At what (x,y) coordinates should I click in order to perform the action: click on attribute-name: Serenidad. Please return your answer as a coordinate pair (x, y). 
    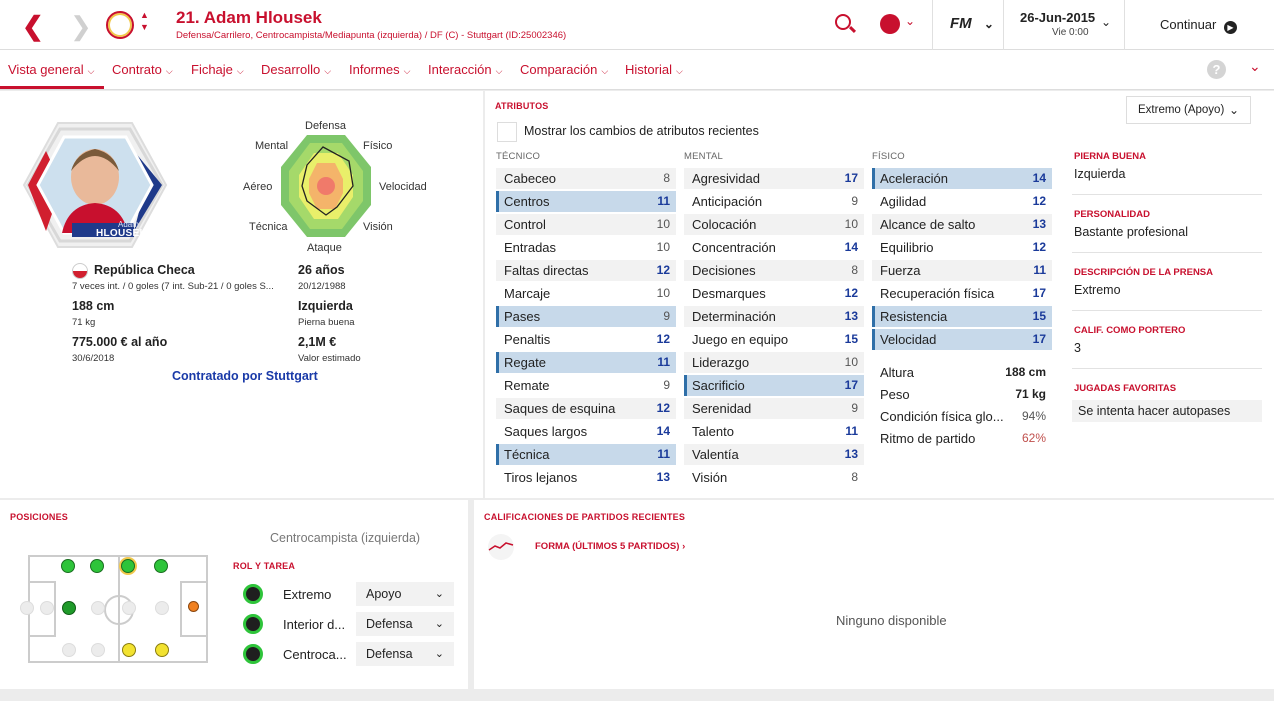
    Looking at the image, I should click on (722, 408).